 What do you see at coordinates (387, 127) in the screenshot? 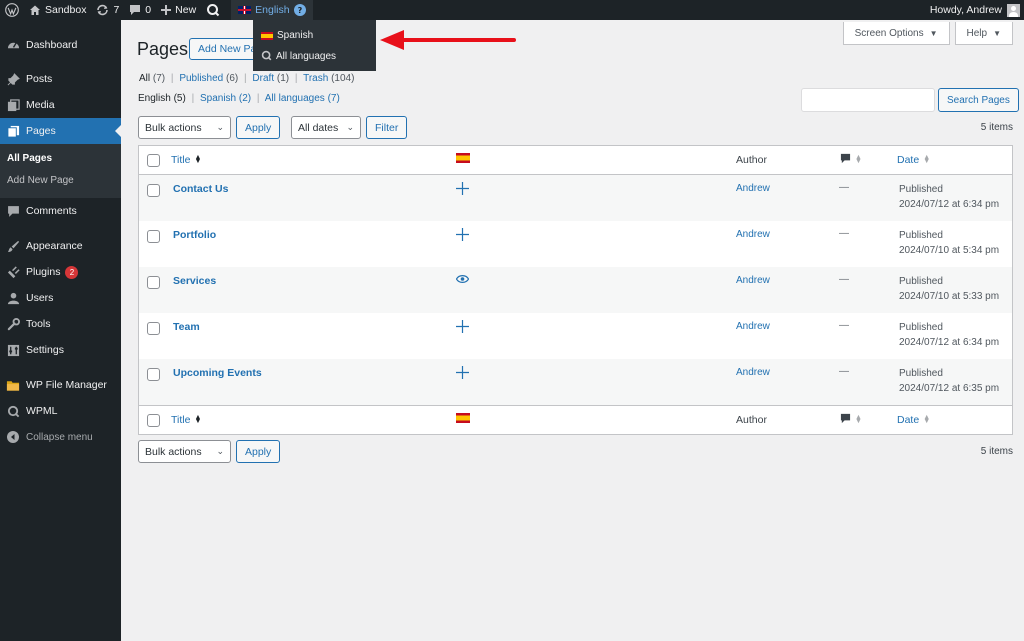
I see `filter-button: Filter` at bounding box center [387, 127].